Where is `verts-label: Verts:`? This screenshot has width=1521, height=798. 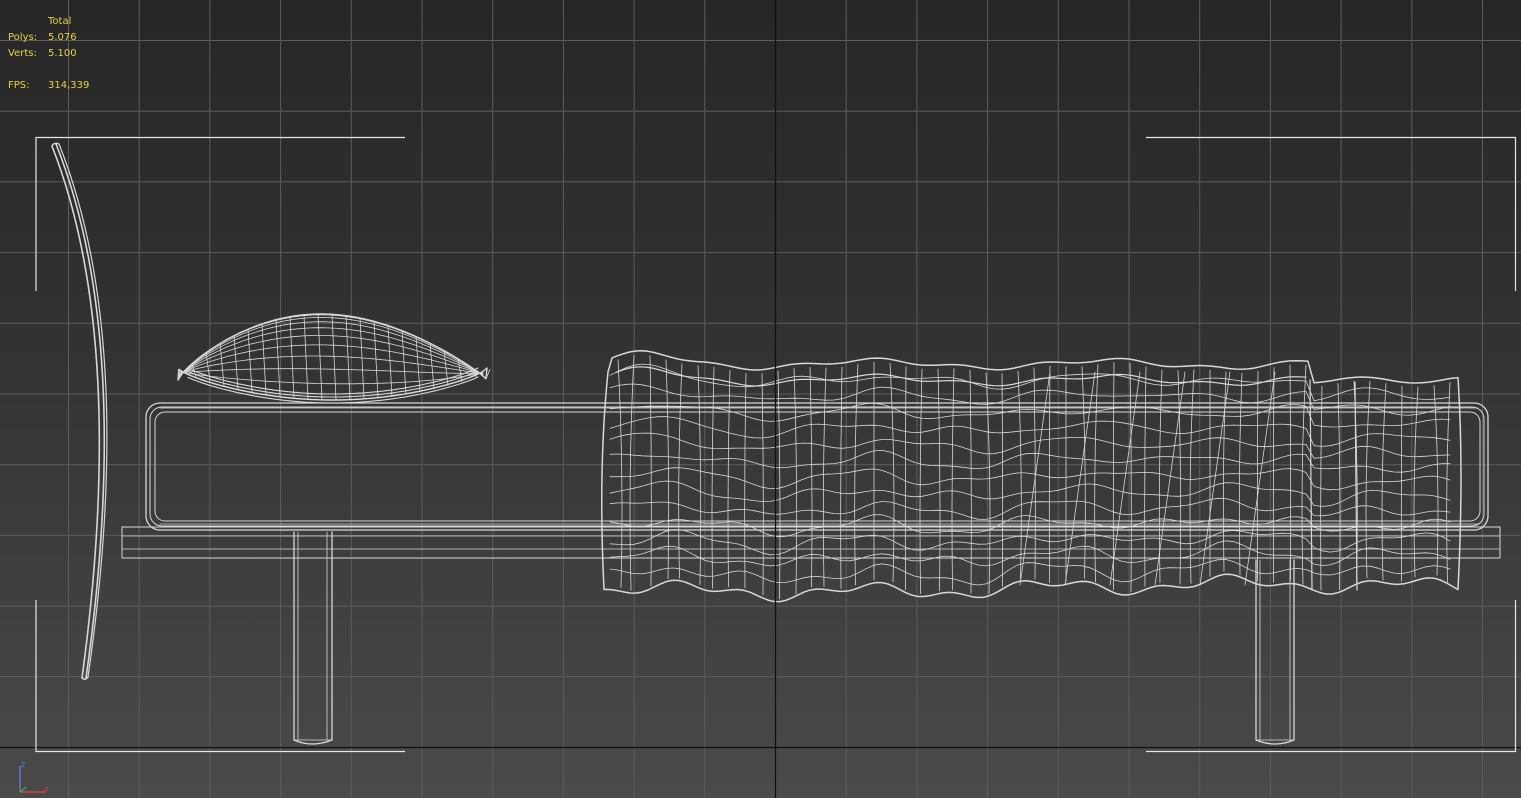 verts-label: Verts: is located at coordinates (22, 53).